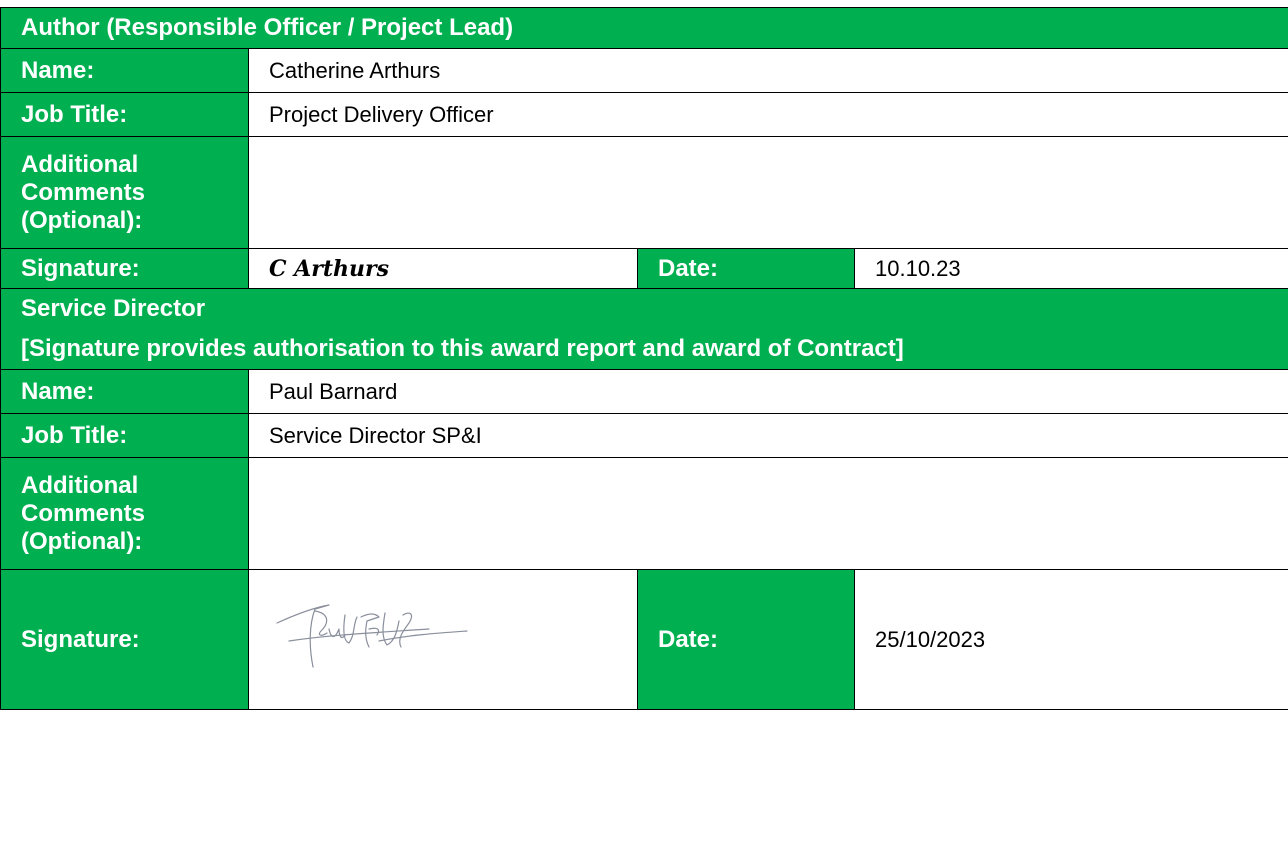 Image resolution: width=1288 pixels, height=861 pixels. What do you see at coordinates (124, 70) in the screenshot?
I see `author-name-label: Name:` at bounding box center [124, 70].